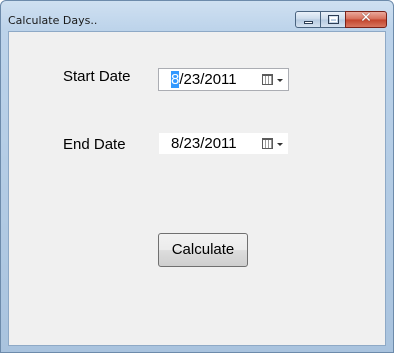  I want to click on close-button: ✕, so click(366, 19).